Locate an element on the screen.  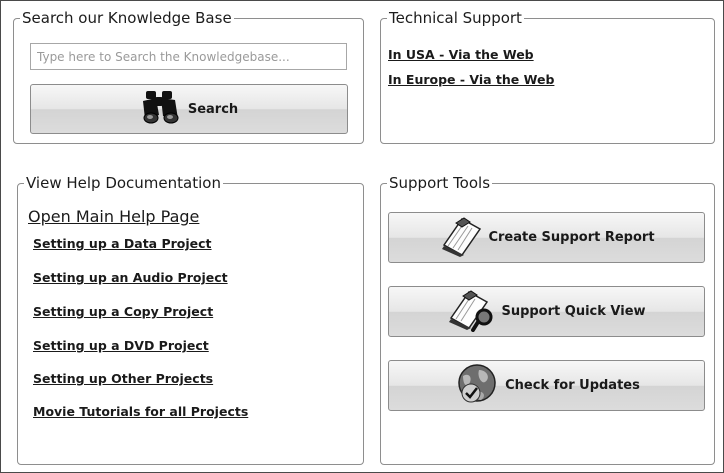
link-support-europe: In Europe - Via the Web is located at coordinates (471, 79).